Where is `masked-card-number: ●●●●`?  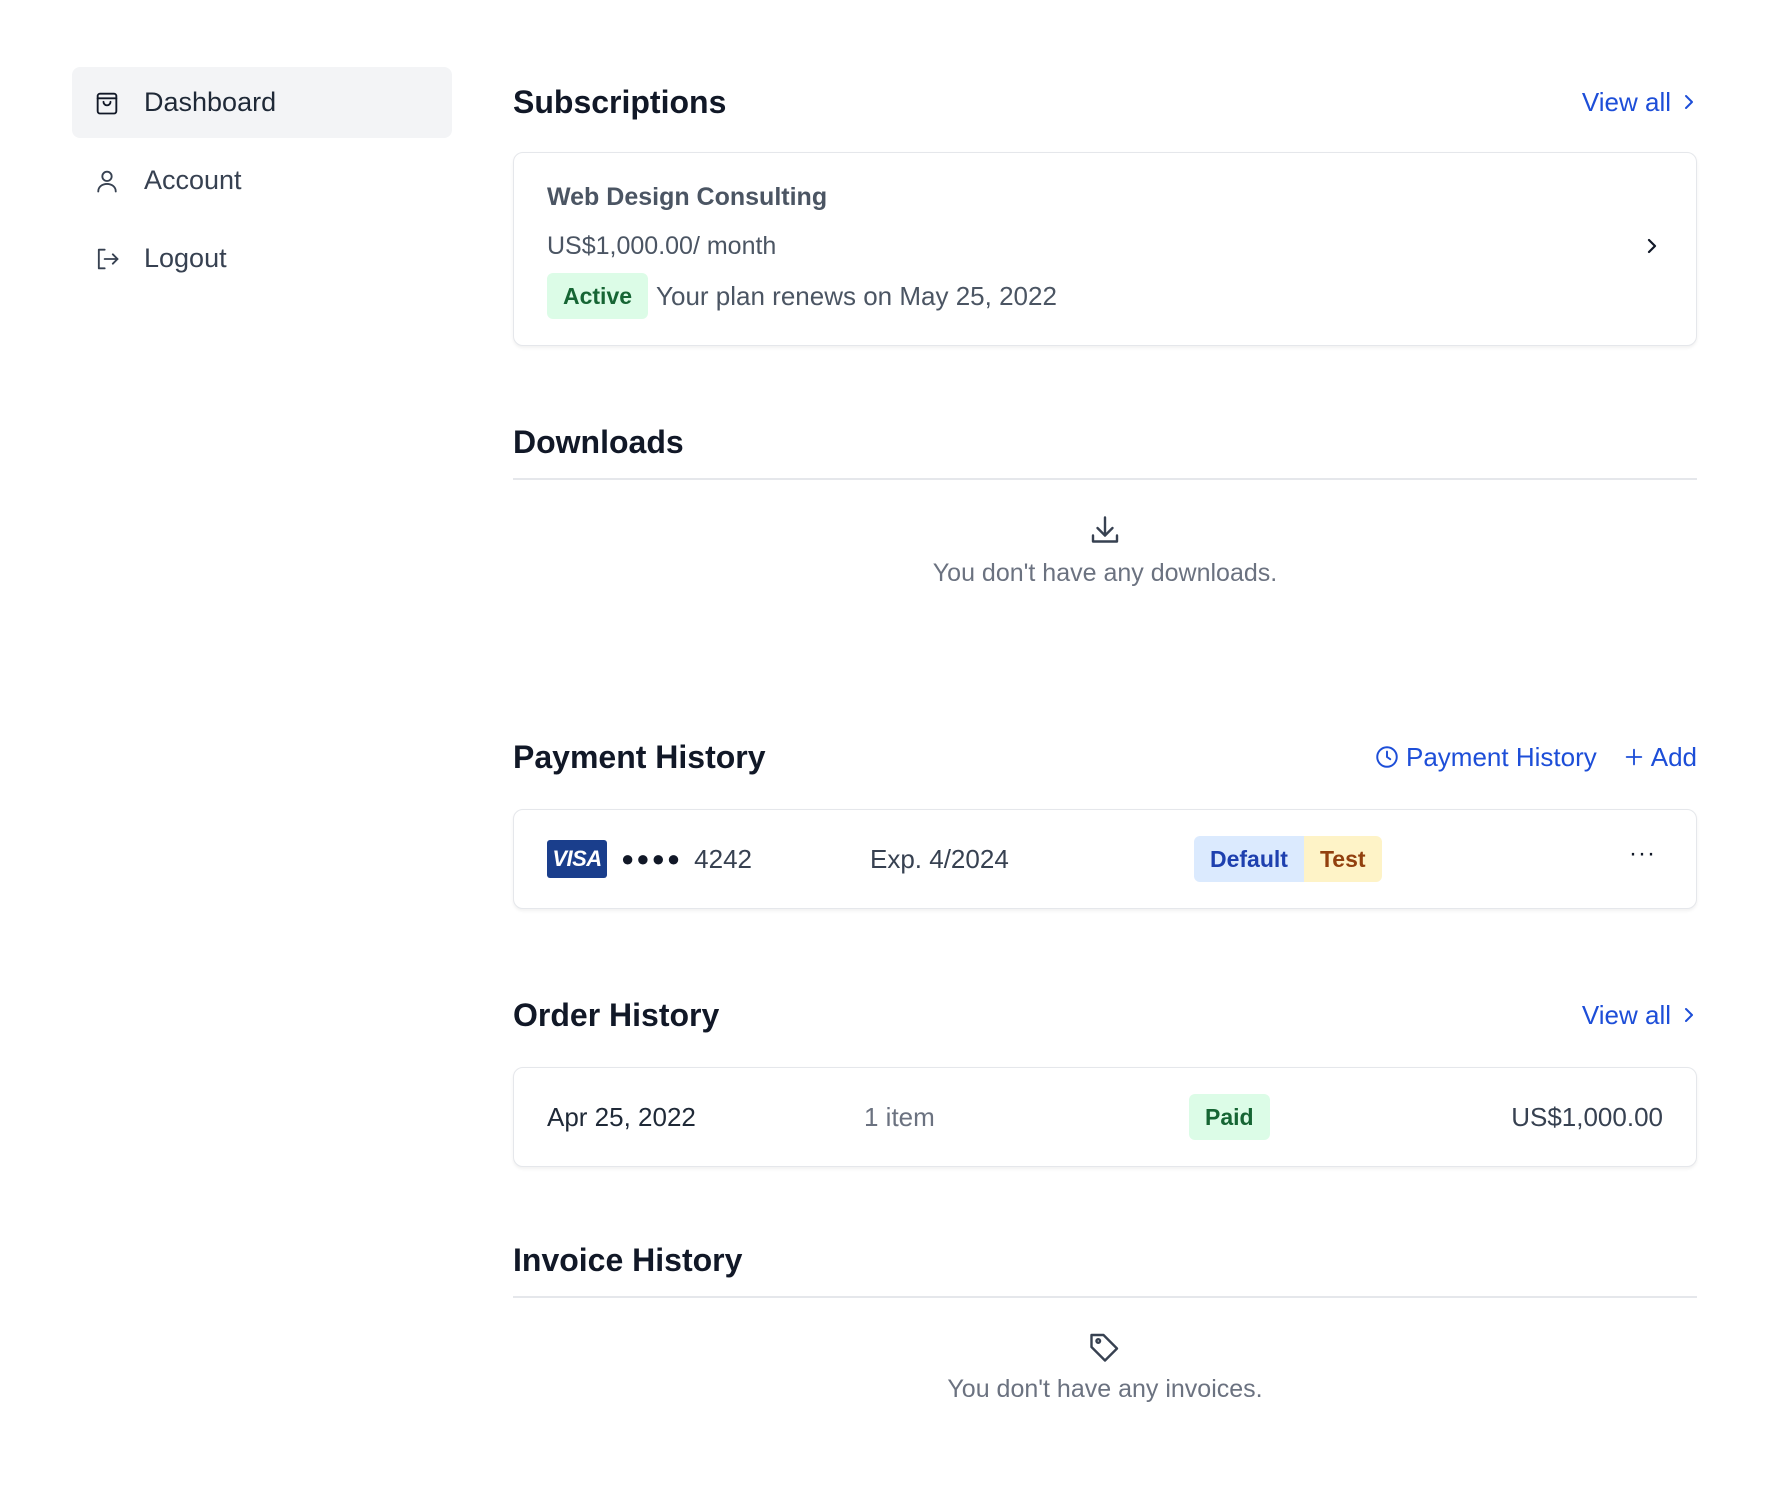
masked-card-number: ●●●● is located at coordinates (652, 858).